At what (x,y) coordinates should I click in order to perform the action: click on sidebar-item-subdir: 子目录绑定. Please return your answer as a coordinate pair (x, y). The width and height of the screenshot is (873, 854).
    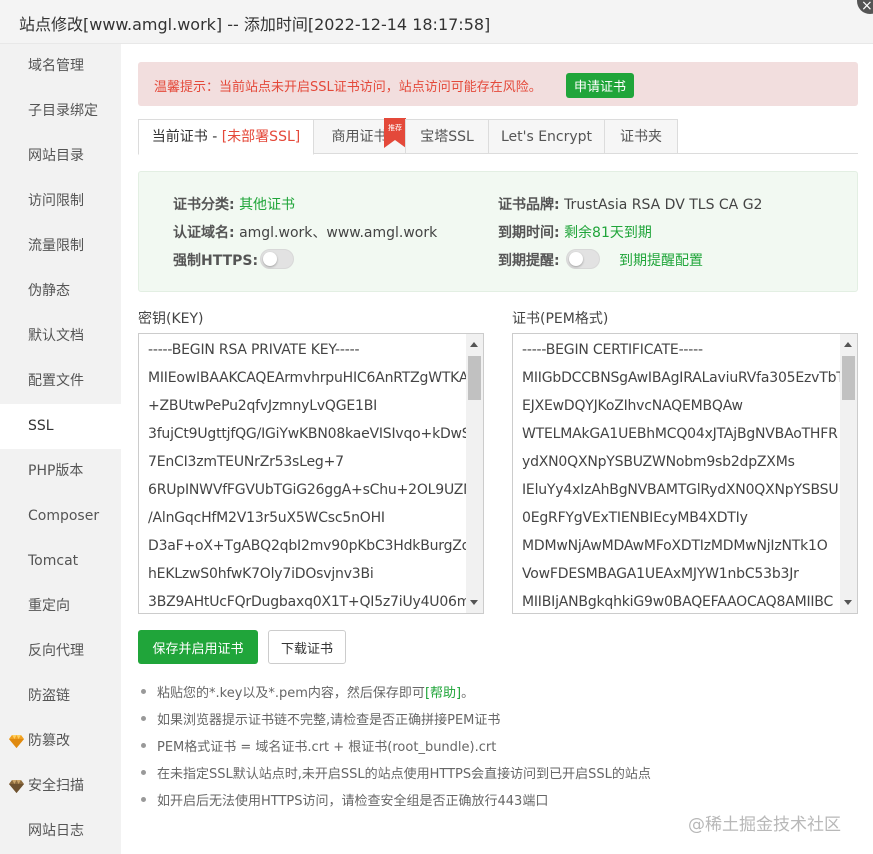
    Looking at the image, I should click on (60, 111).